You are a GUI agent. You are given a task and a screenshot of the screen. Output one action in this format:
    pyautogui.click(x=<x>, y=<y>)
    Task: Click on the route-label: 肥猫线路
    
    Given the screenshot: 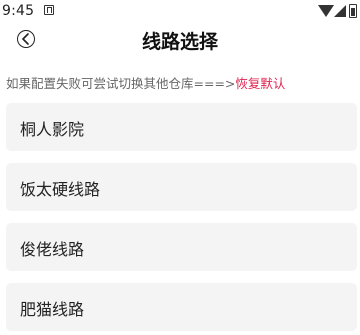 What is the action you would take?
    pyautogui.click(x=52, y=309)
    